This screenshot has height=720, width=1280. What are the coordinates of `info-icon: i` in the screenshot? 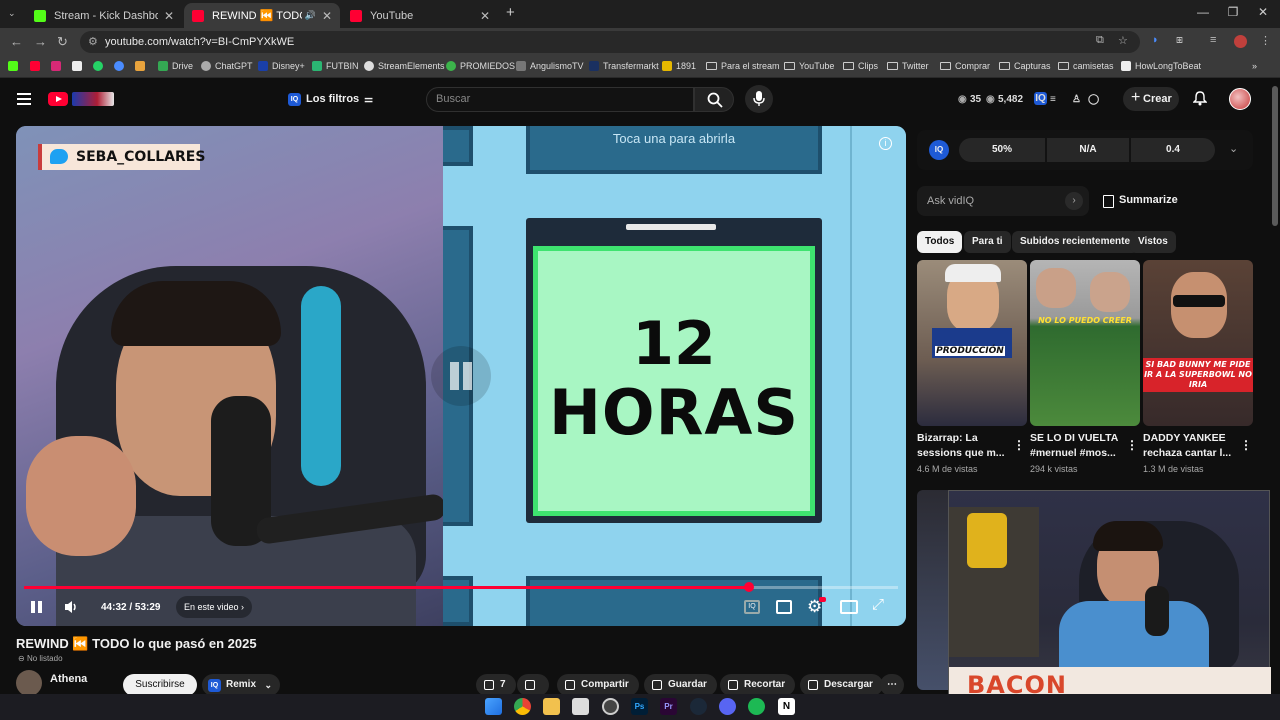 It's located at (885, 143).